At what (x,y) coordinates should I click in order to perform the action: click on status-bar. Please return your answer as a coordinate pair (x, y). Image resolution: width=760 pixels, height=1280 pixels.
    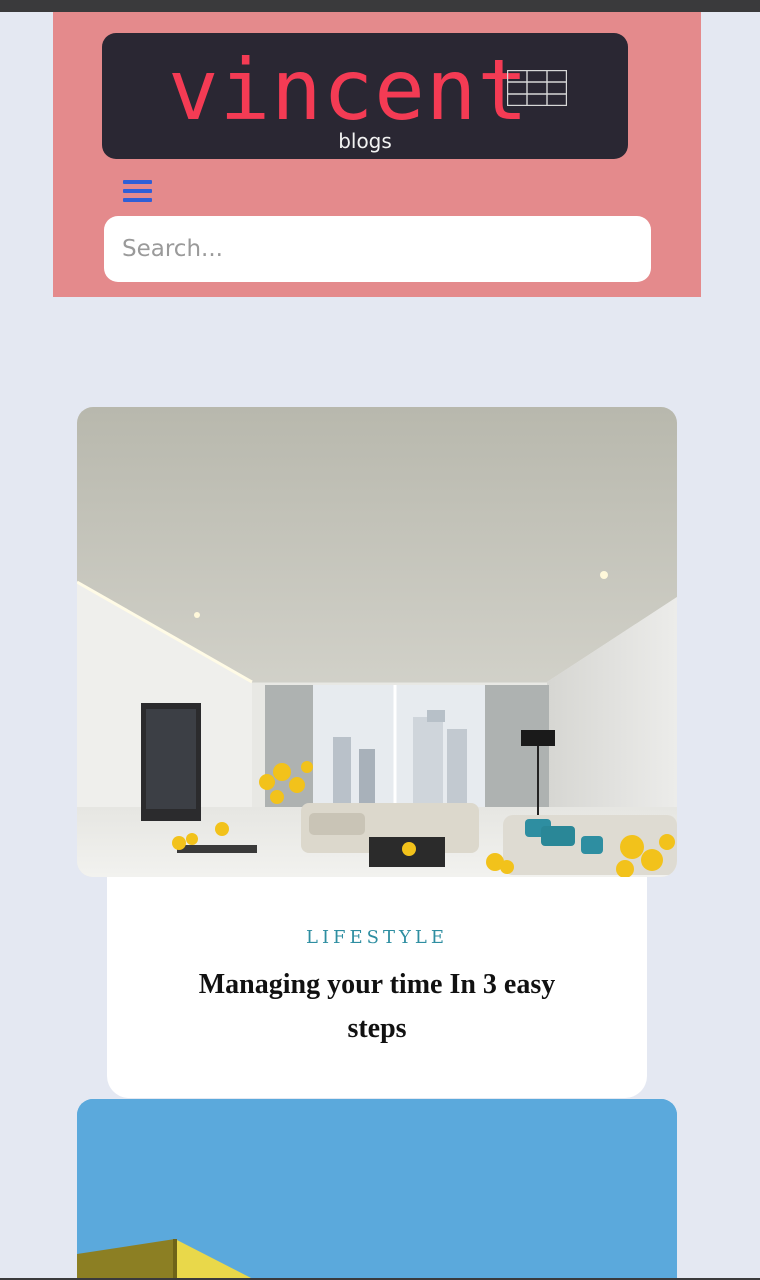
    Looking at the image, I should click on (380, 6).